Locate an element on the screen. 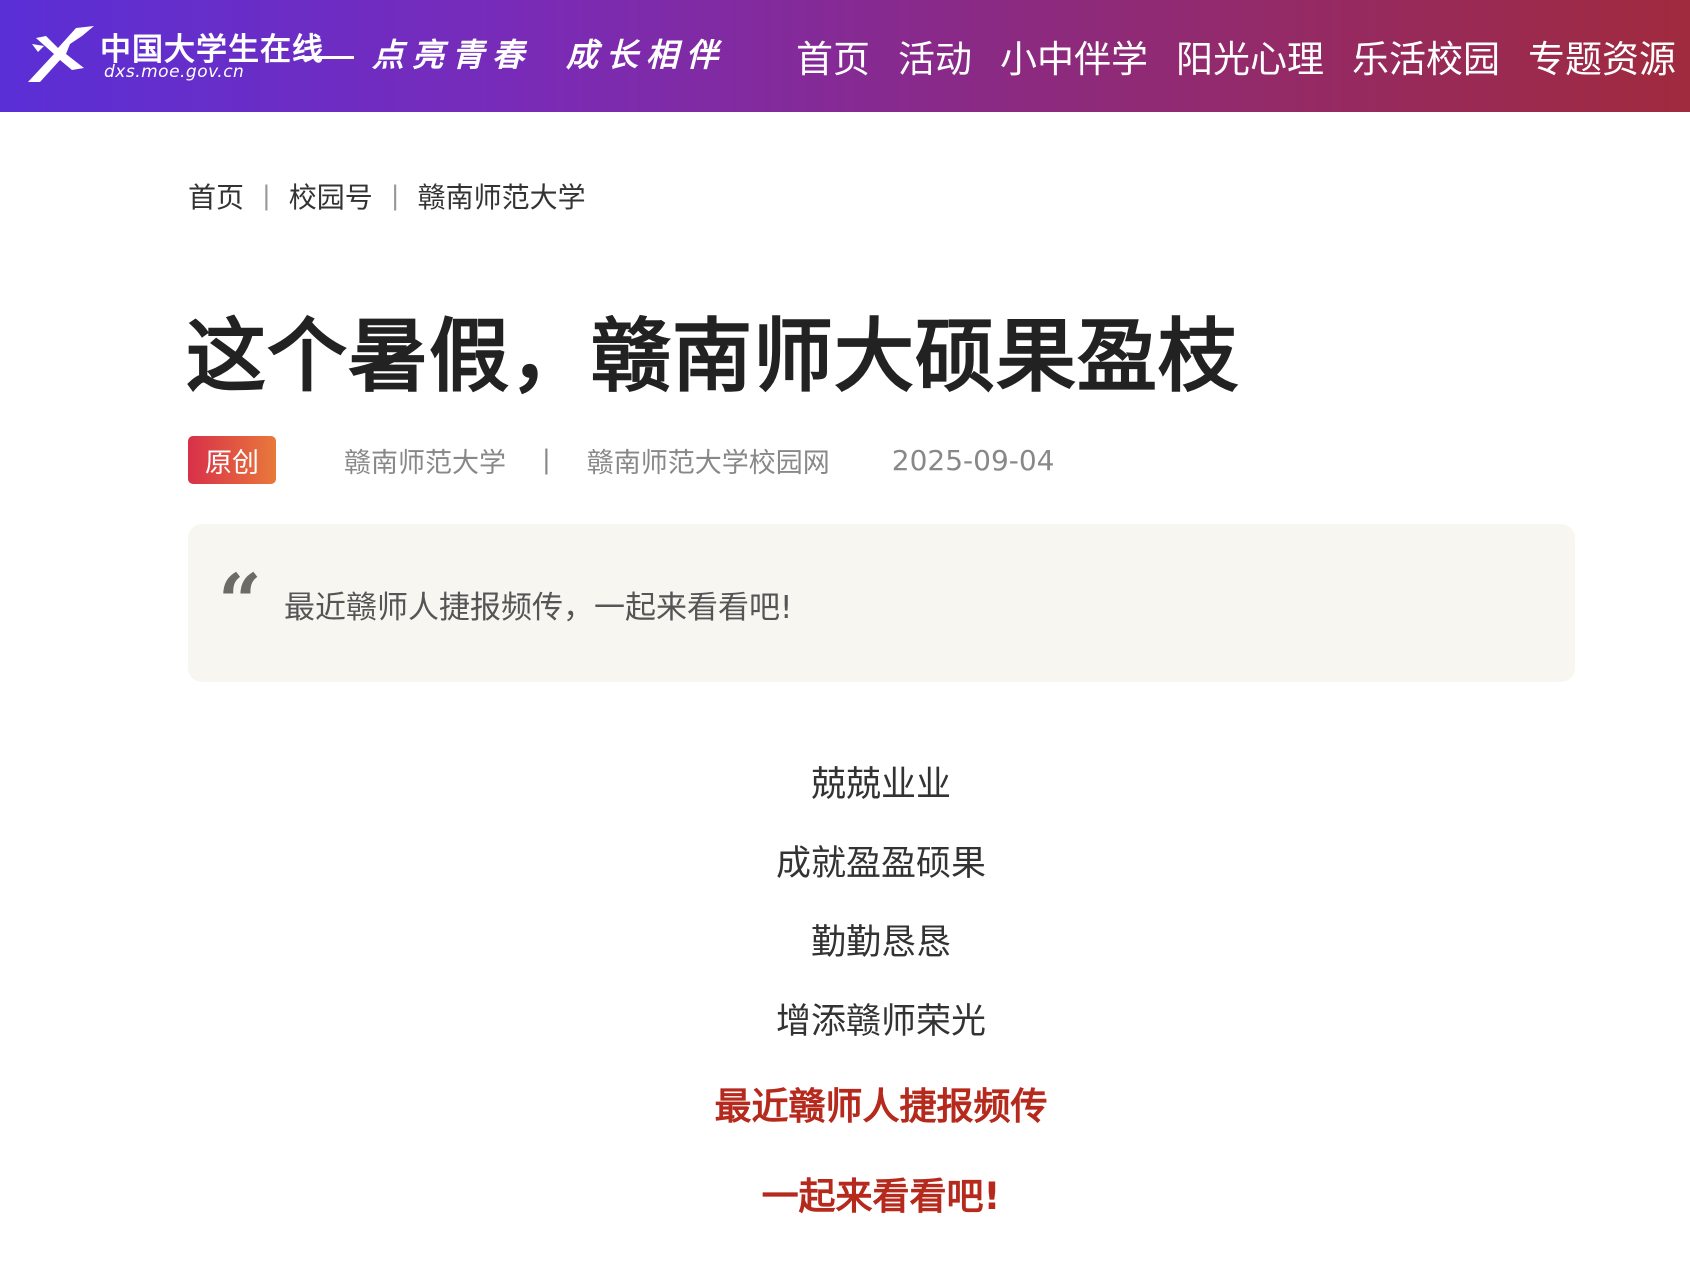 The image size is (1690, 1274). article-summary: 最近赣师人捷报频传，一起来看看吧! is located at coordinates (538, 608).